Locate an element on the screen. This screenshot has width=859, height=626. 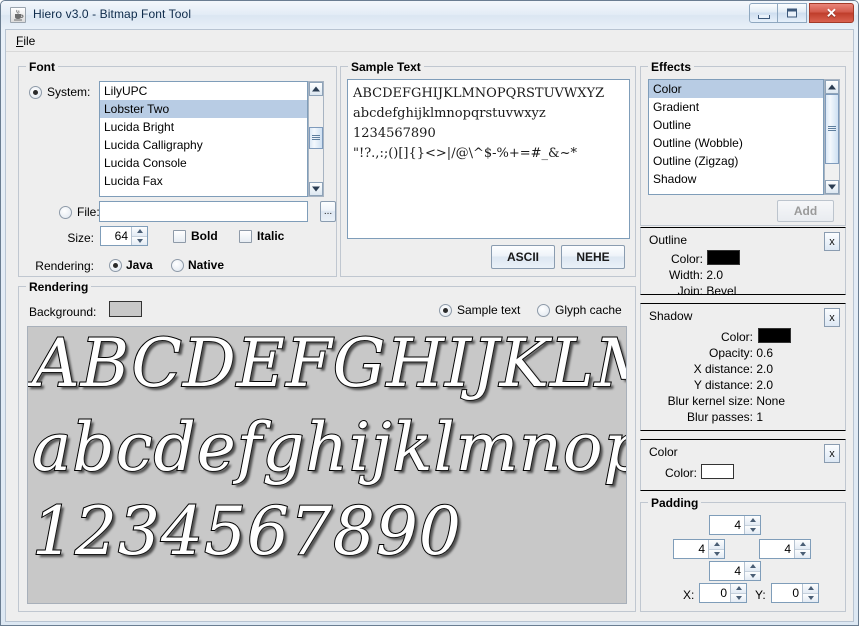
menu-file: File is located at coordinates (25, 41).